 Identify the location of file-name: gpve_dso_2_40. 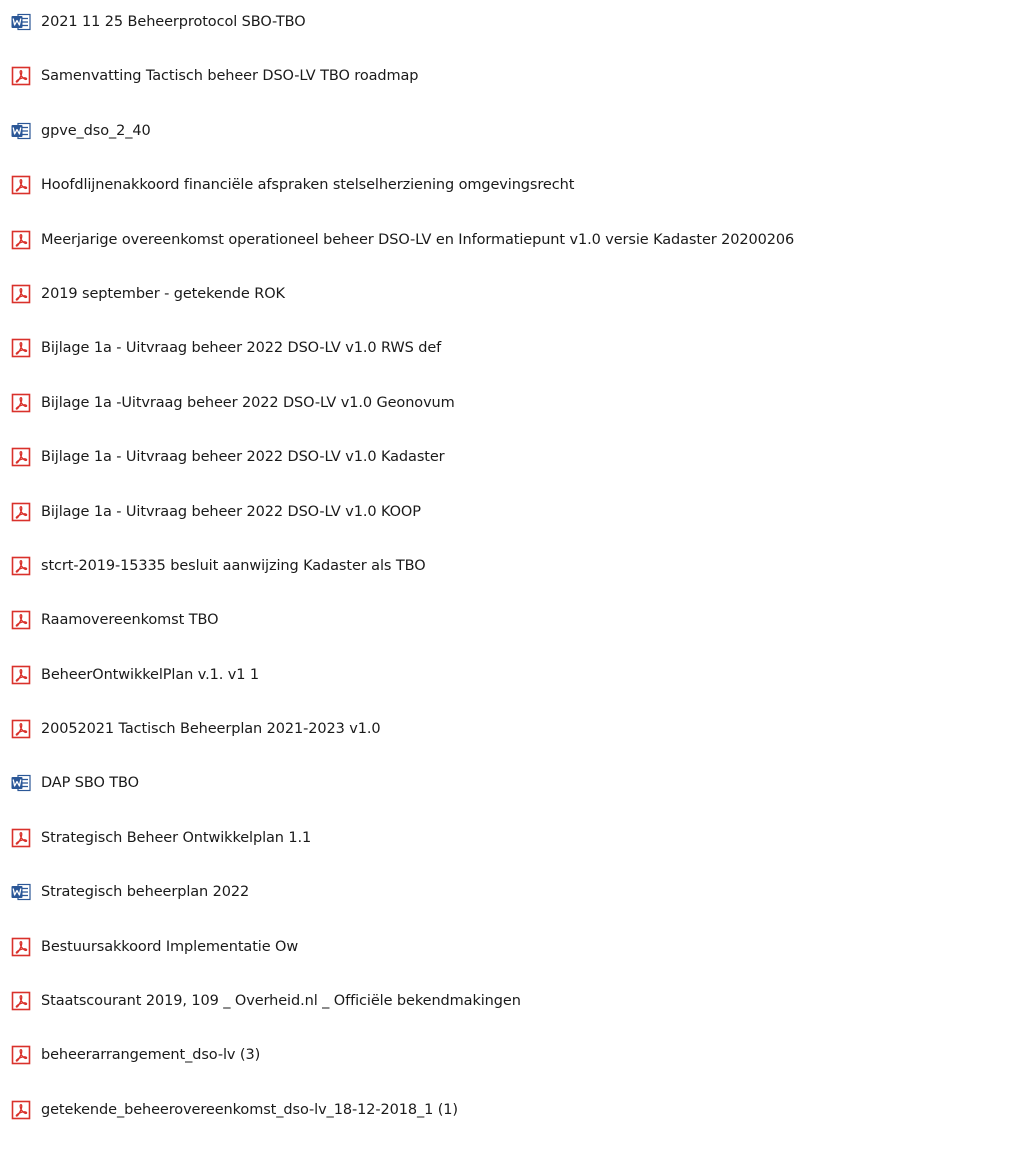
(96, 130).